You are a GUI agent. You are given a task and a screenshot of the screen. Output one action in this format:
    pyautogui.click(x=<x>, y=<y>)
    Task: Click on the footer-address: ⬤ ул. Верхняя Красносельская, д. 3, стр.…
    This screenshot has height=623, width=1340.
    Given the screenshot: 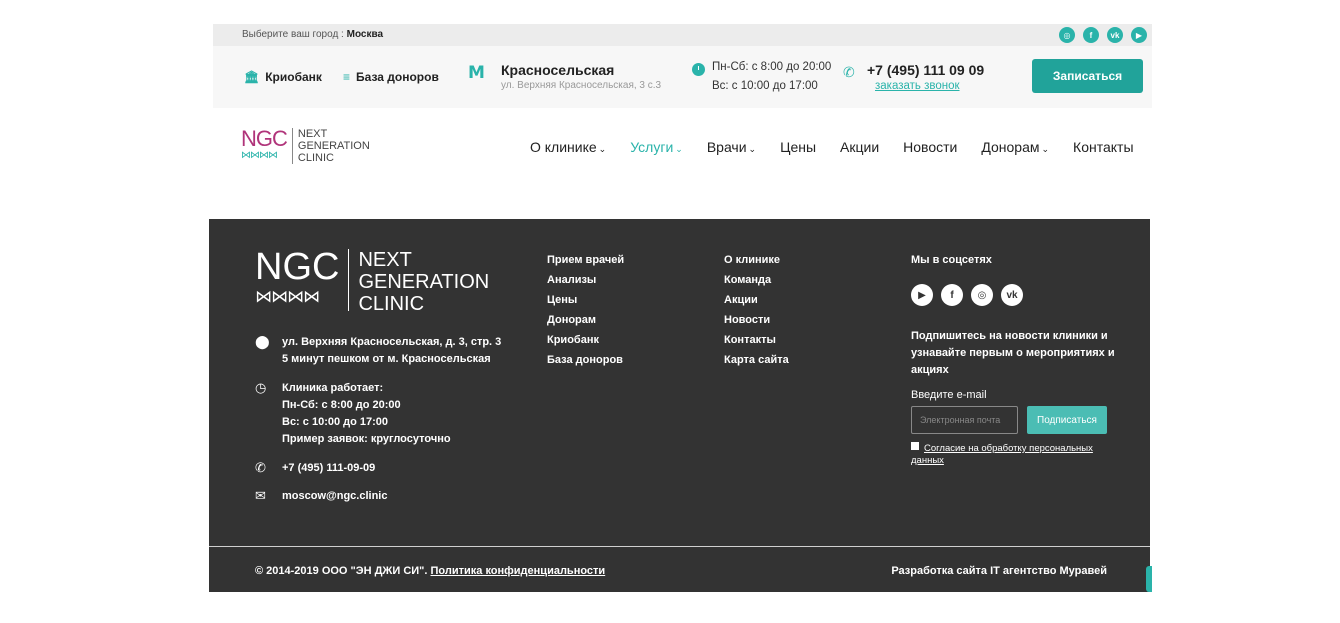 What is the action you would take?
    pyautogui.click(x=378, y=351)
    